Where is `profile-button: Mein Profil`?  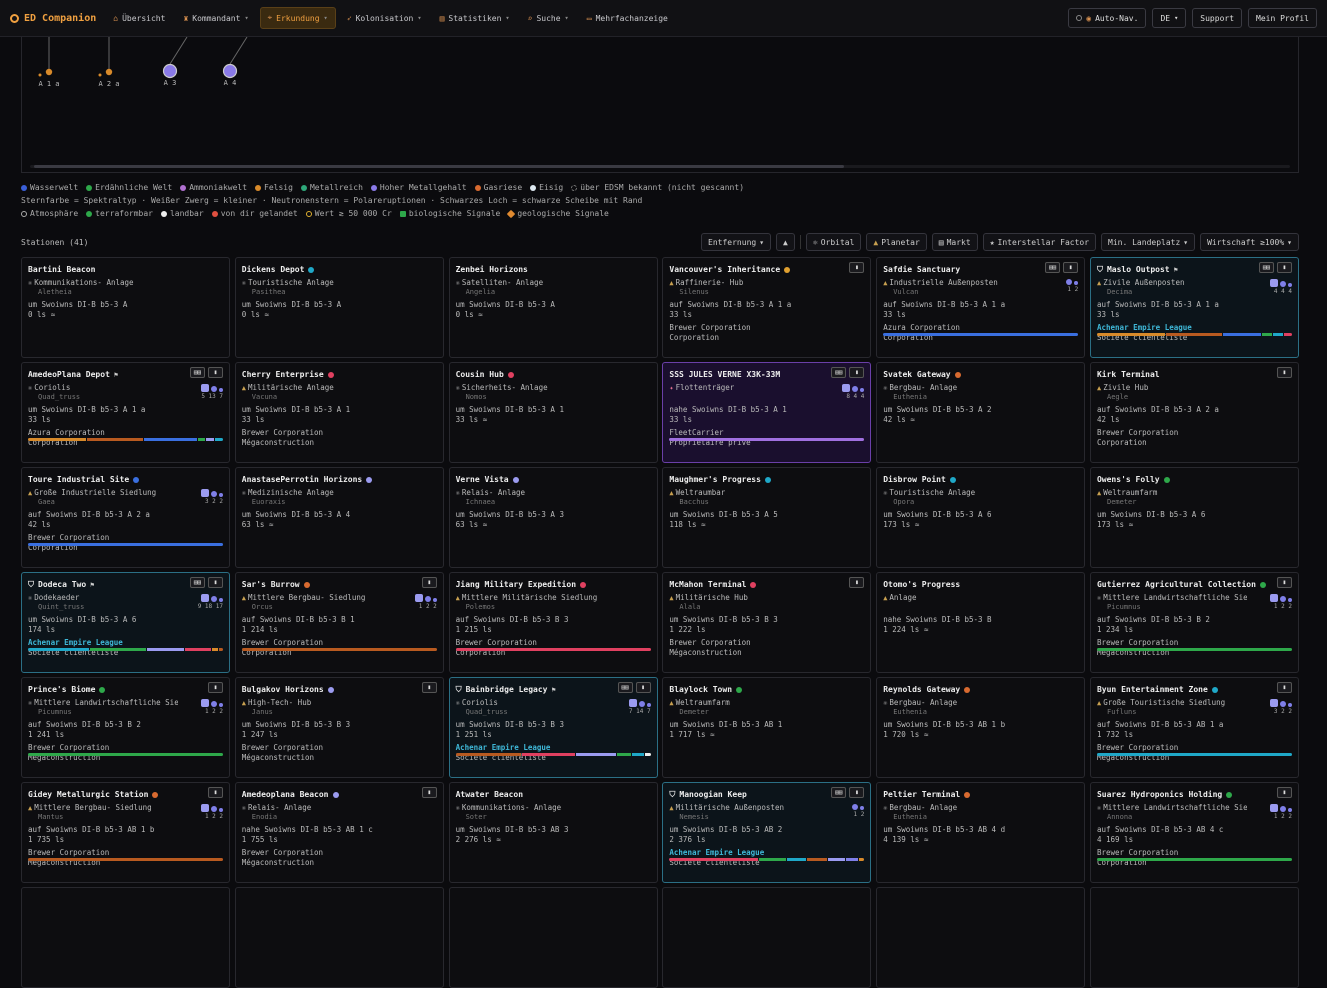
profile-button: Mein Profil is located at coordinates (1282, 18).